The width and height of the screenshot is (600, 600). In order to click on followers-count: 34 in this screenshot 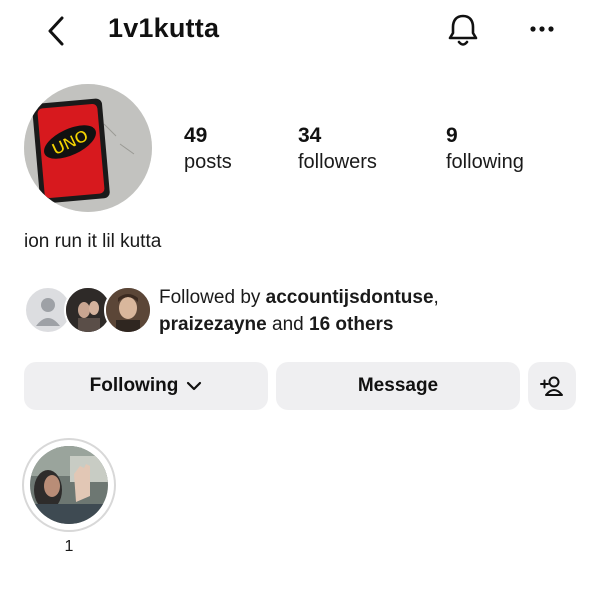, I will do `click(310, 135)`.